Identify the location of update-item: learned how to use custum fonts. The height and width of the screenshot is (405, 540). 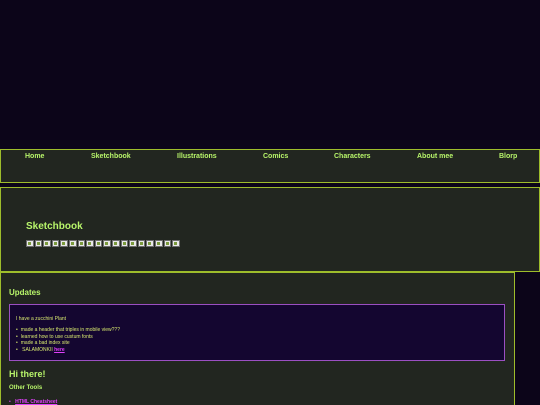
(68, 337).